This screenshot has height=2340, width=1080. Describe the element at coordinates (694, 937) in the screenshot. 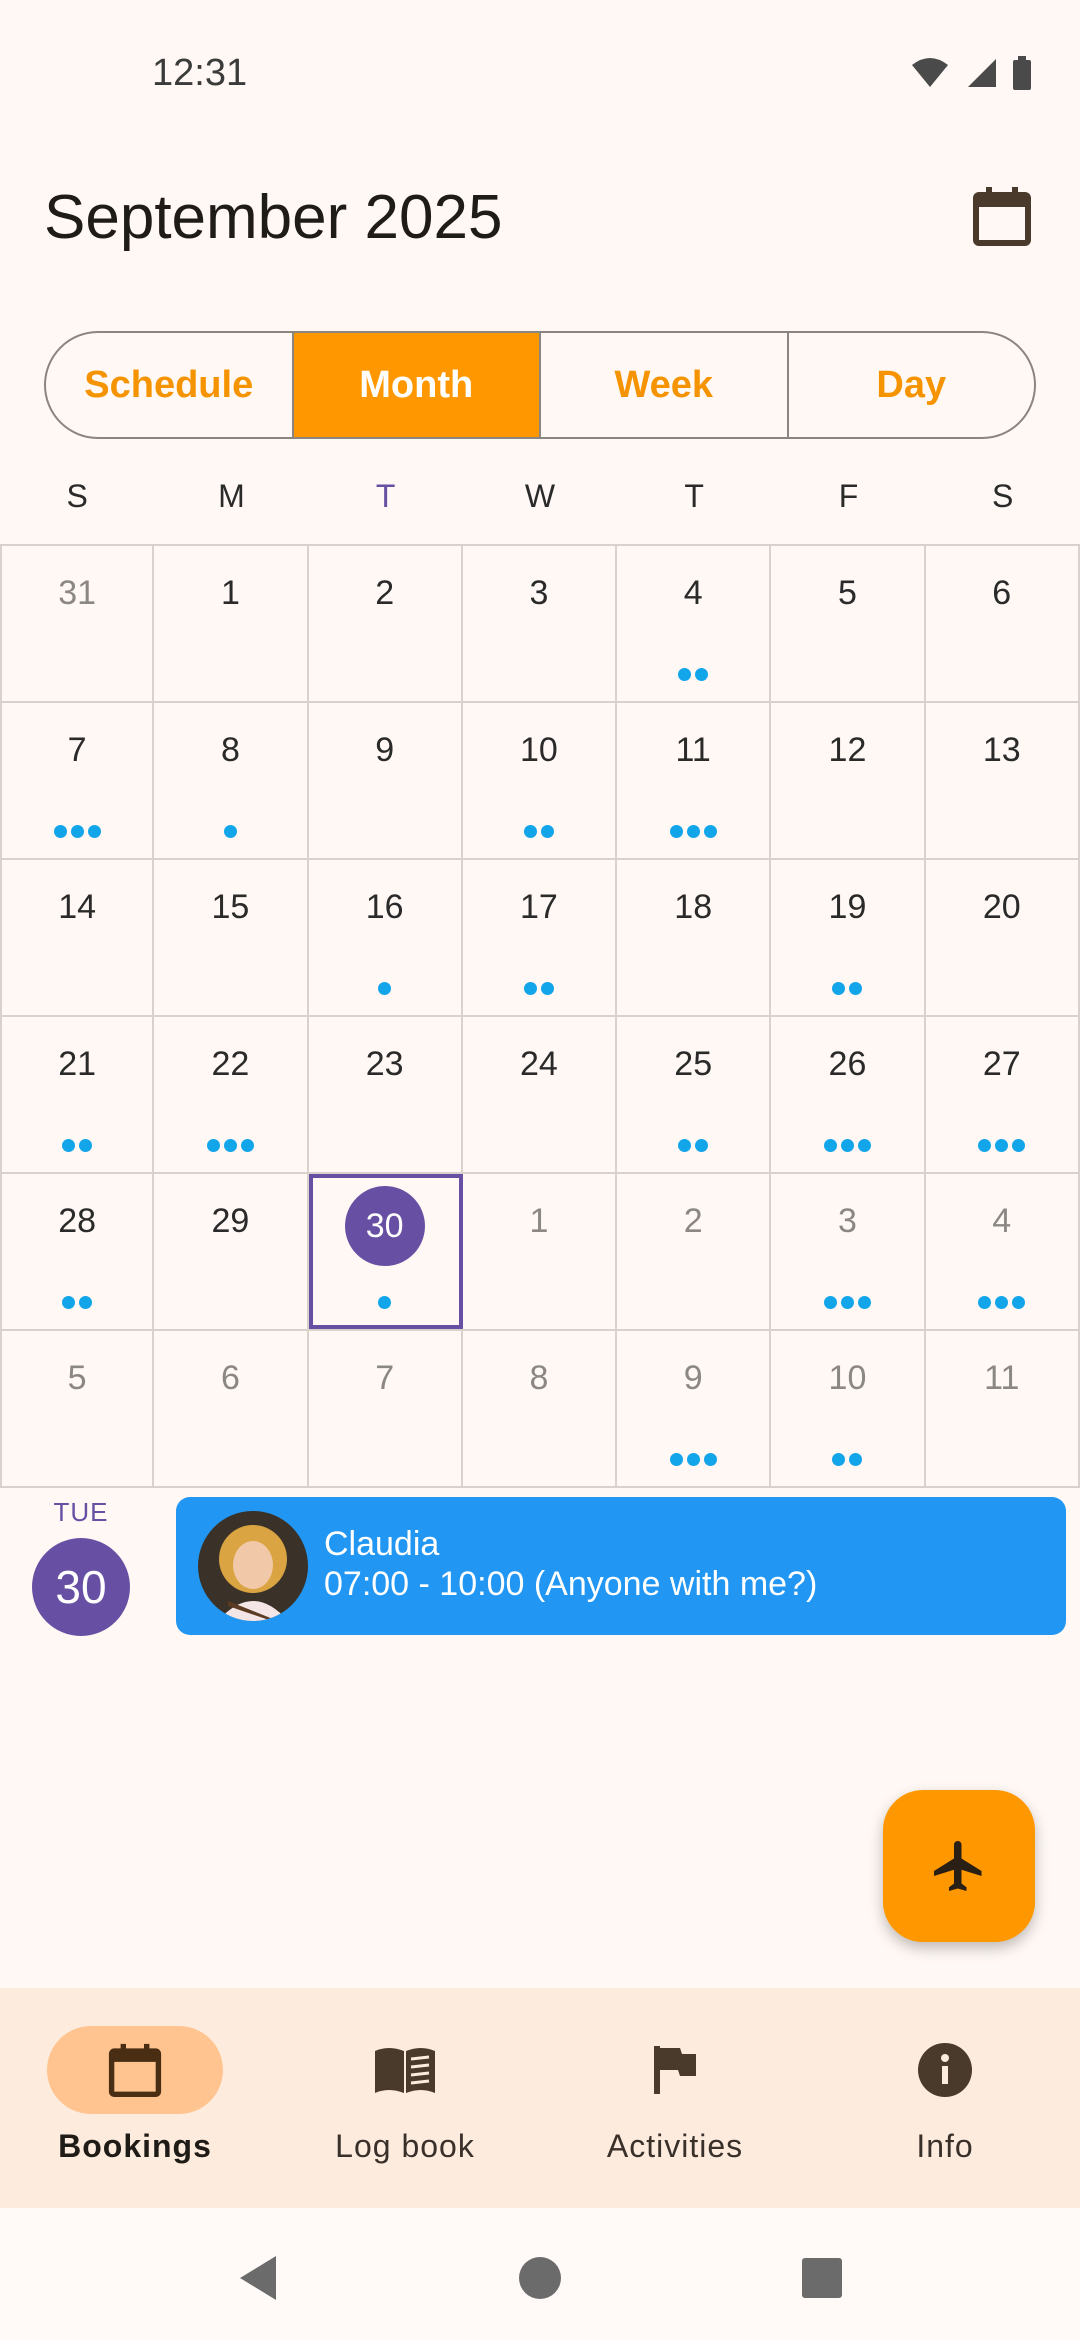

I see `day-cell: 18` at that location.